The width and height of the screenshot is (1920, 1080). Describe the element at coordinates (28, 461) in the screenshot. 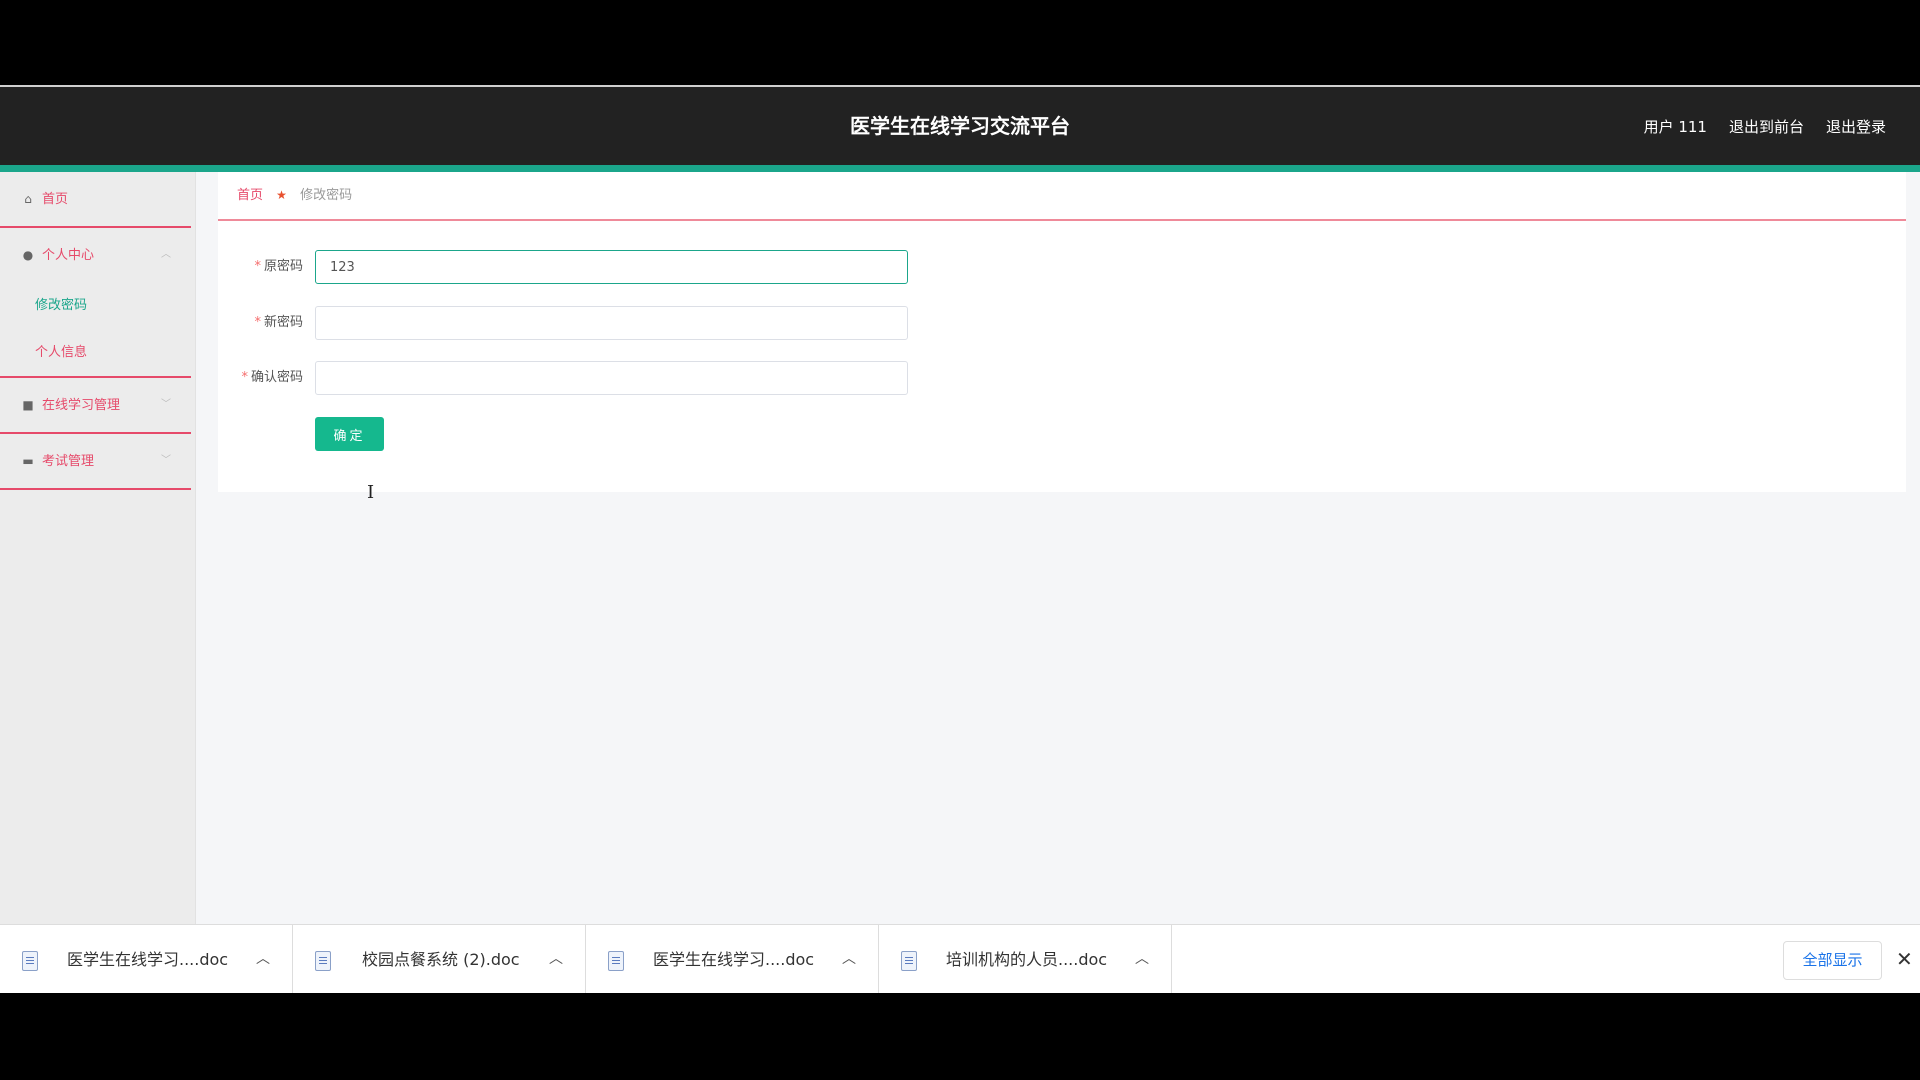

I see `briefcase-icon: ▬` at that location.